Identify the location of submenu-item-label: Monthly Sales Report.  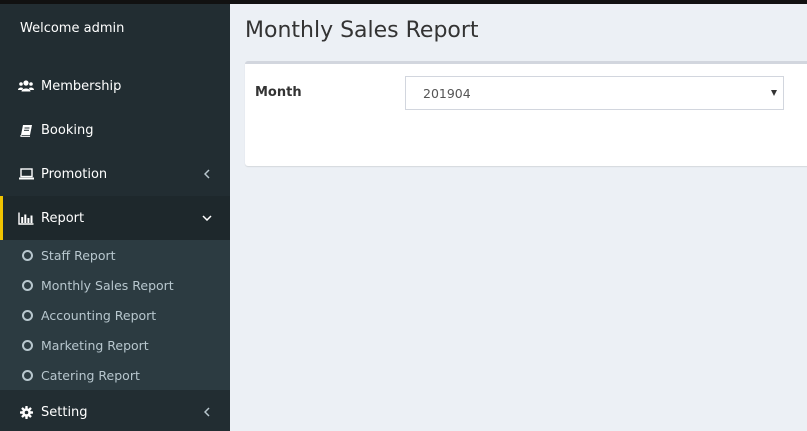
(107, 285).